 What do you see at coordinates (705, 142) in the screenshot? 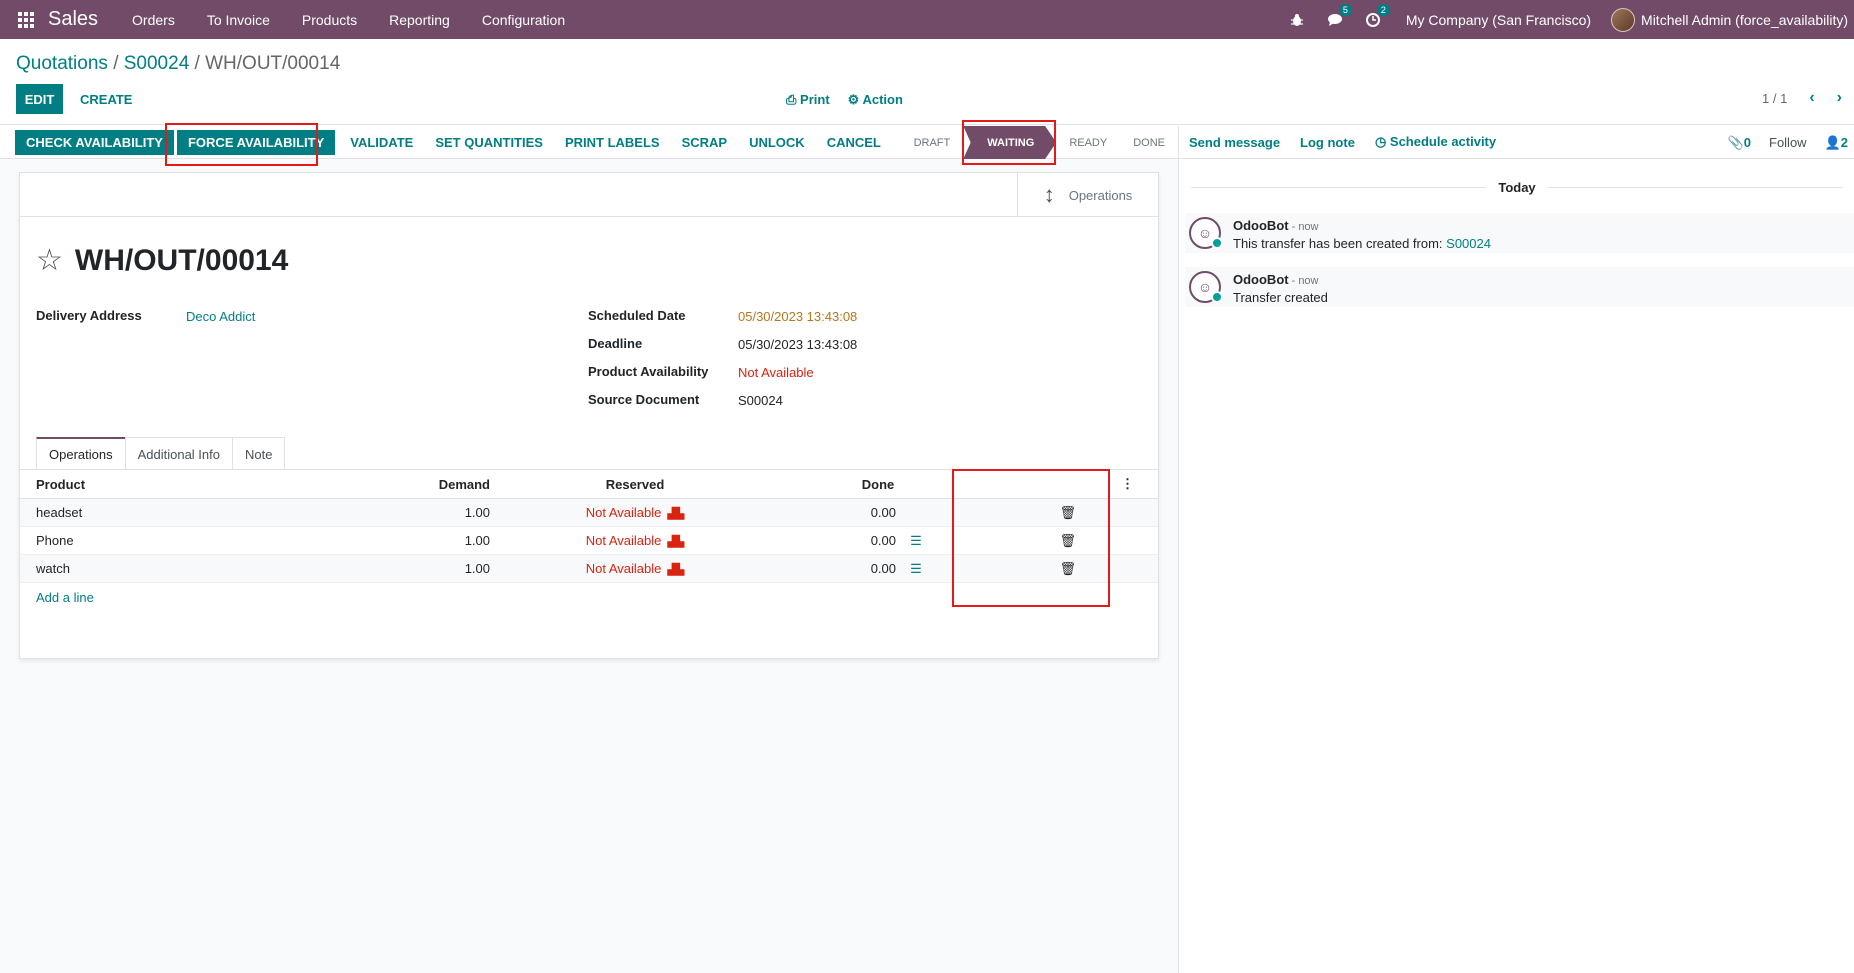
I see `scrap-button: SCRAP` at bounding box center [705, 142].